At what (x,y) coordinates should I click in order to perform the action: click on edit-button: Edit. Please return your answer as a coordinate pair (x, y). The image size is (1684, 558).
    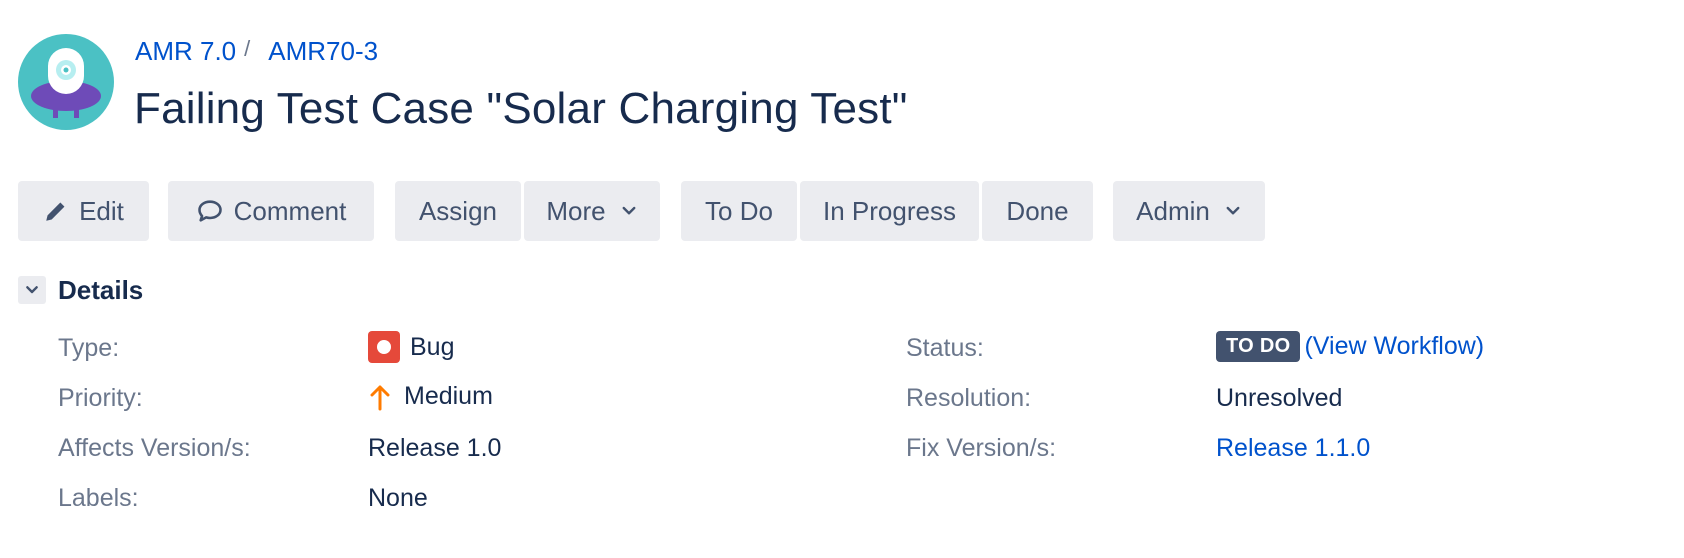
    Looking at the image, I should click on (83, 211).